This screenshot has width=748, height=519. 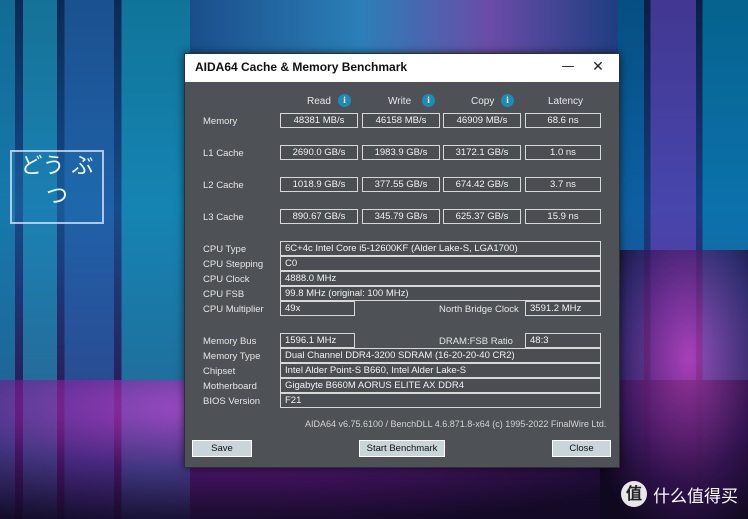 What do you see at coordinates (482, 120) in the screenshot?
I see `memory-copy-field: 46909 MB/s` at bounding box center [482, 120].